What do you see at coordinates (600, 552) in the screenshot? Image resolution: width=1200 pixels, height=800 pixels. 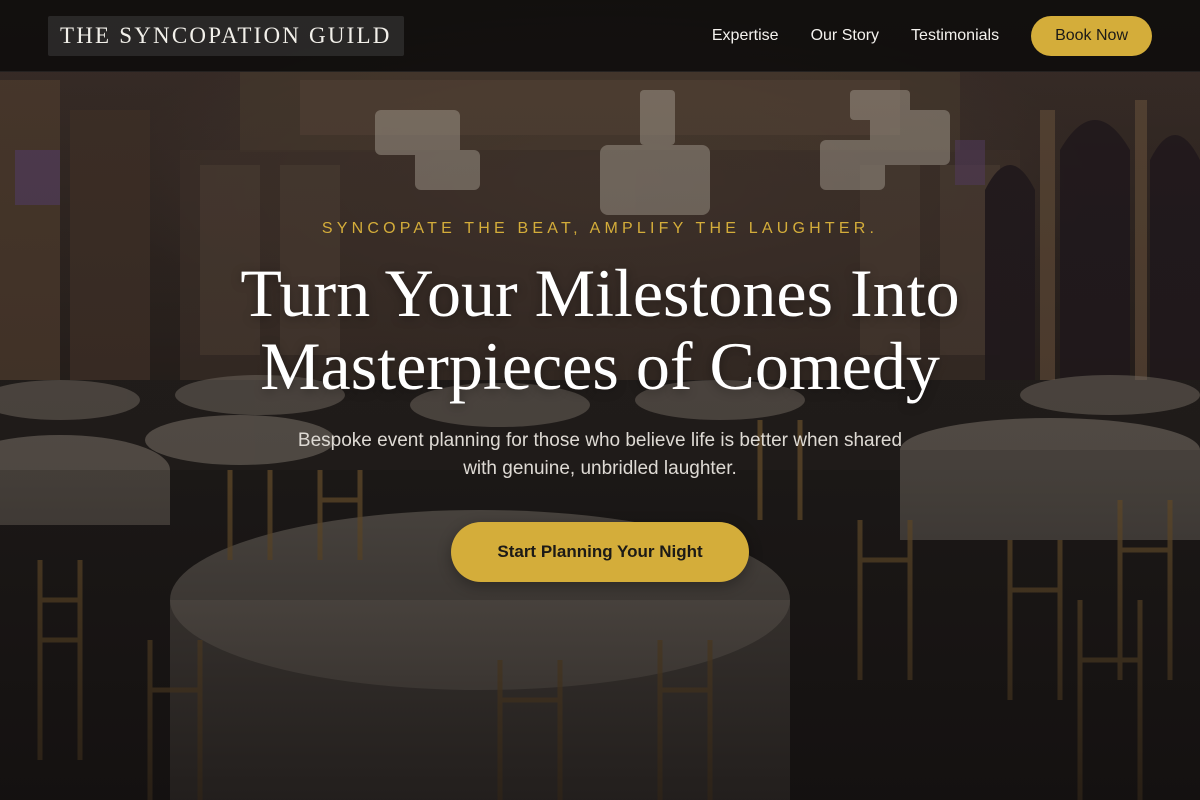 I see `start-planning-button: Start Planning Your Night` at bounding box center [600, 552].